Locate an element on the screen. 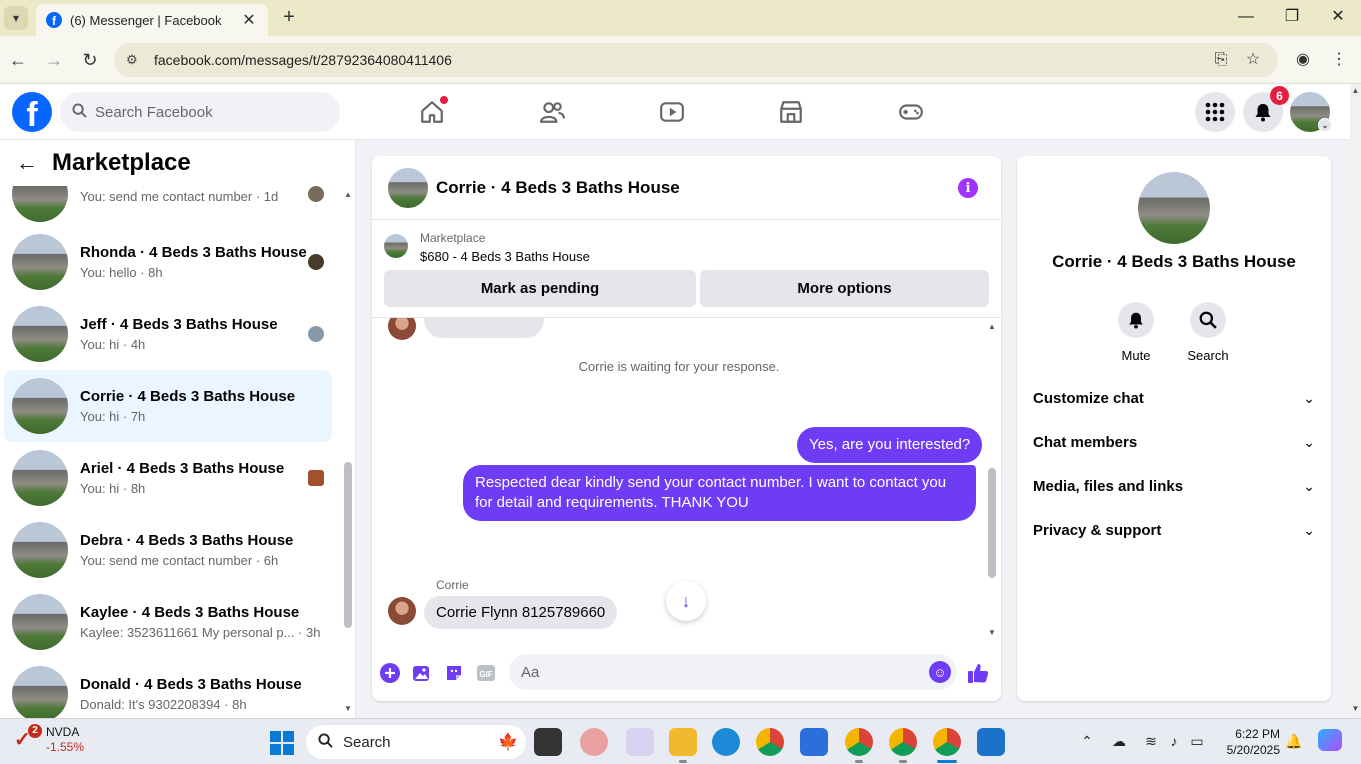 The height and width of the screenshot is (764, 1361). notifications-button: 6 is located at coordinates (1266, 109).